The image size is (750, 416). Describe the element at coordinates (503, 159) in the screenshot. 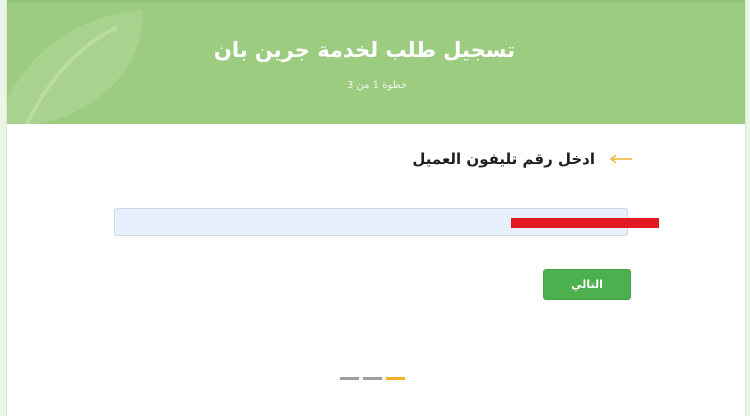

I see `phone-prompt-label: ادخل رقم تليفون العميل` at that location.